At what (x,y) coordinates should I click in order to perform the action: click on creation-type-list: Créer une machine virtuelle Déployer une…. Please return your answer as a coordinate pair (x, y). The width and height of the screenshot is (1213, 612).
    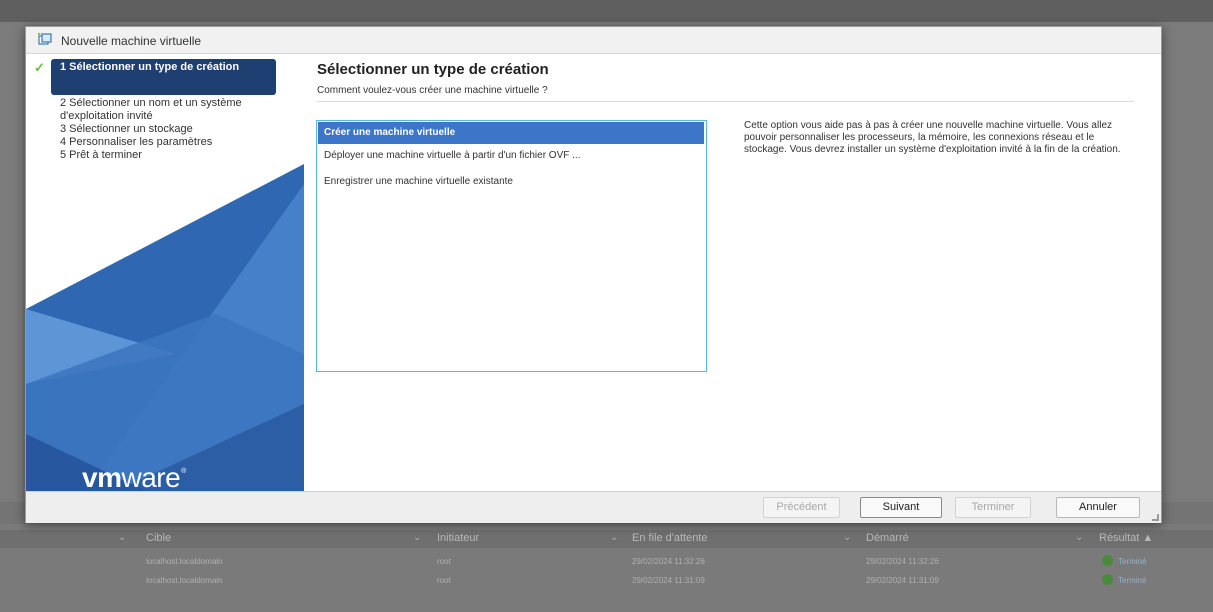
    Looking at the image, I should click on (511, 246).